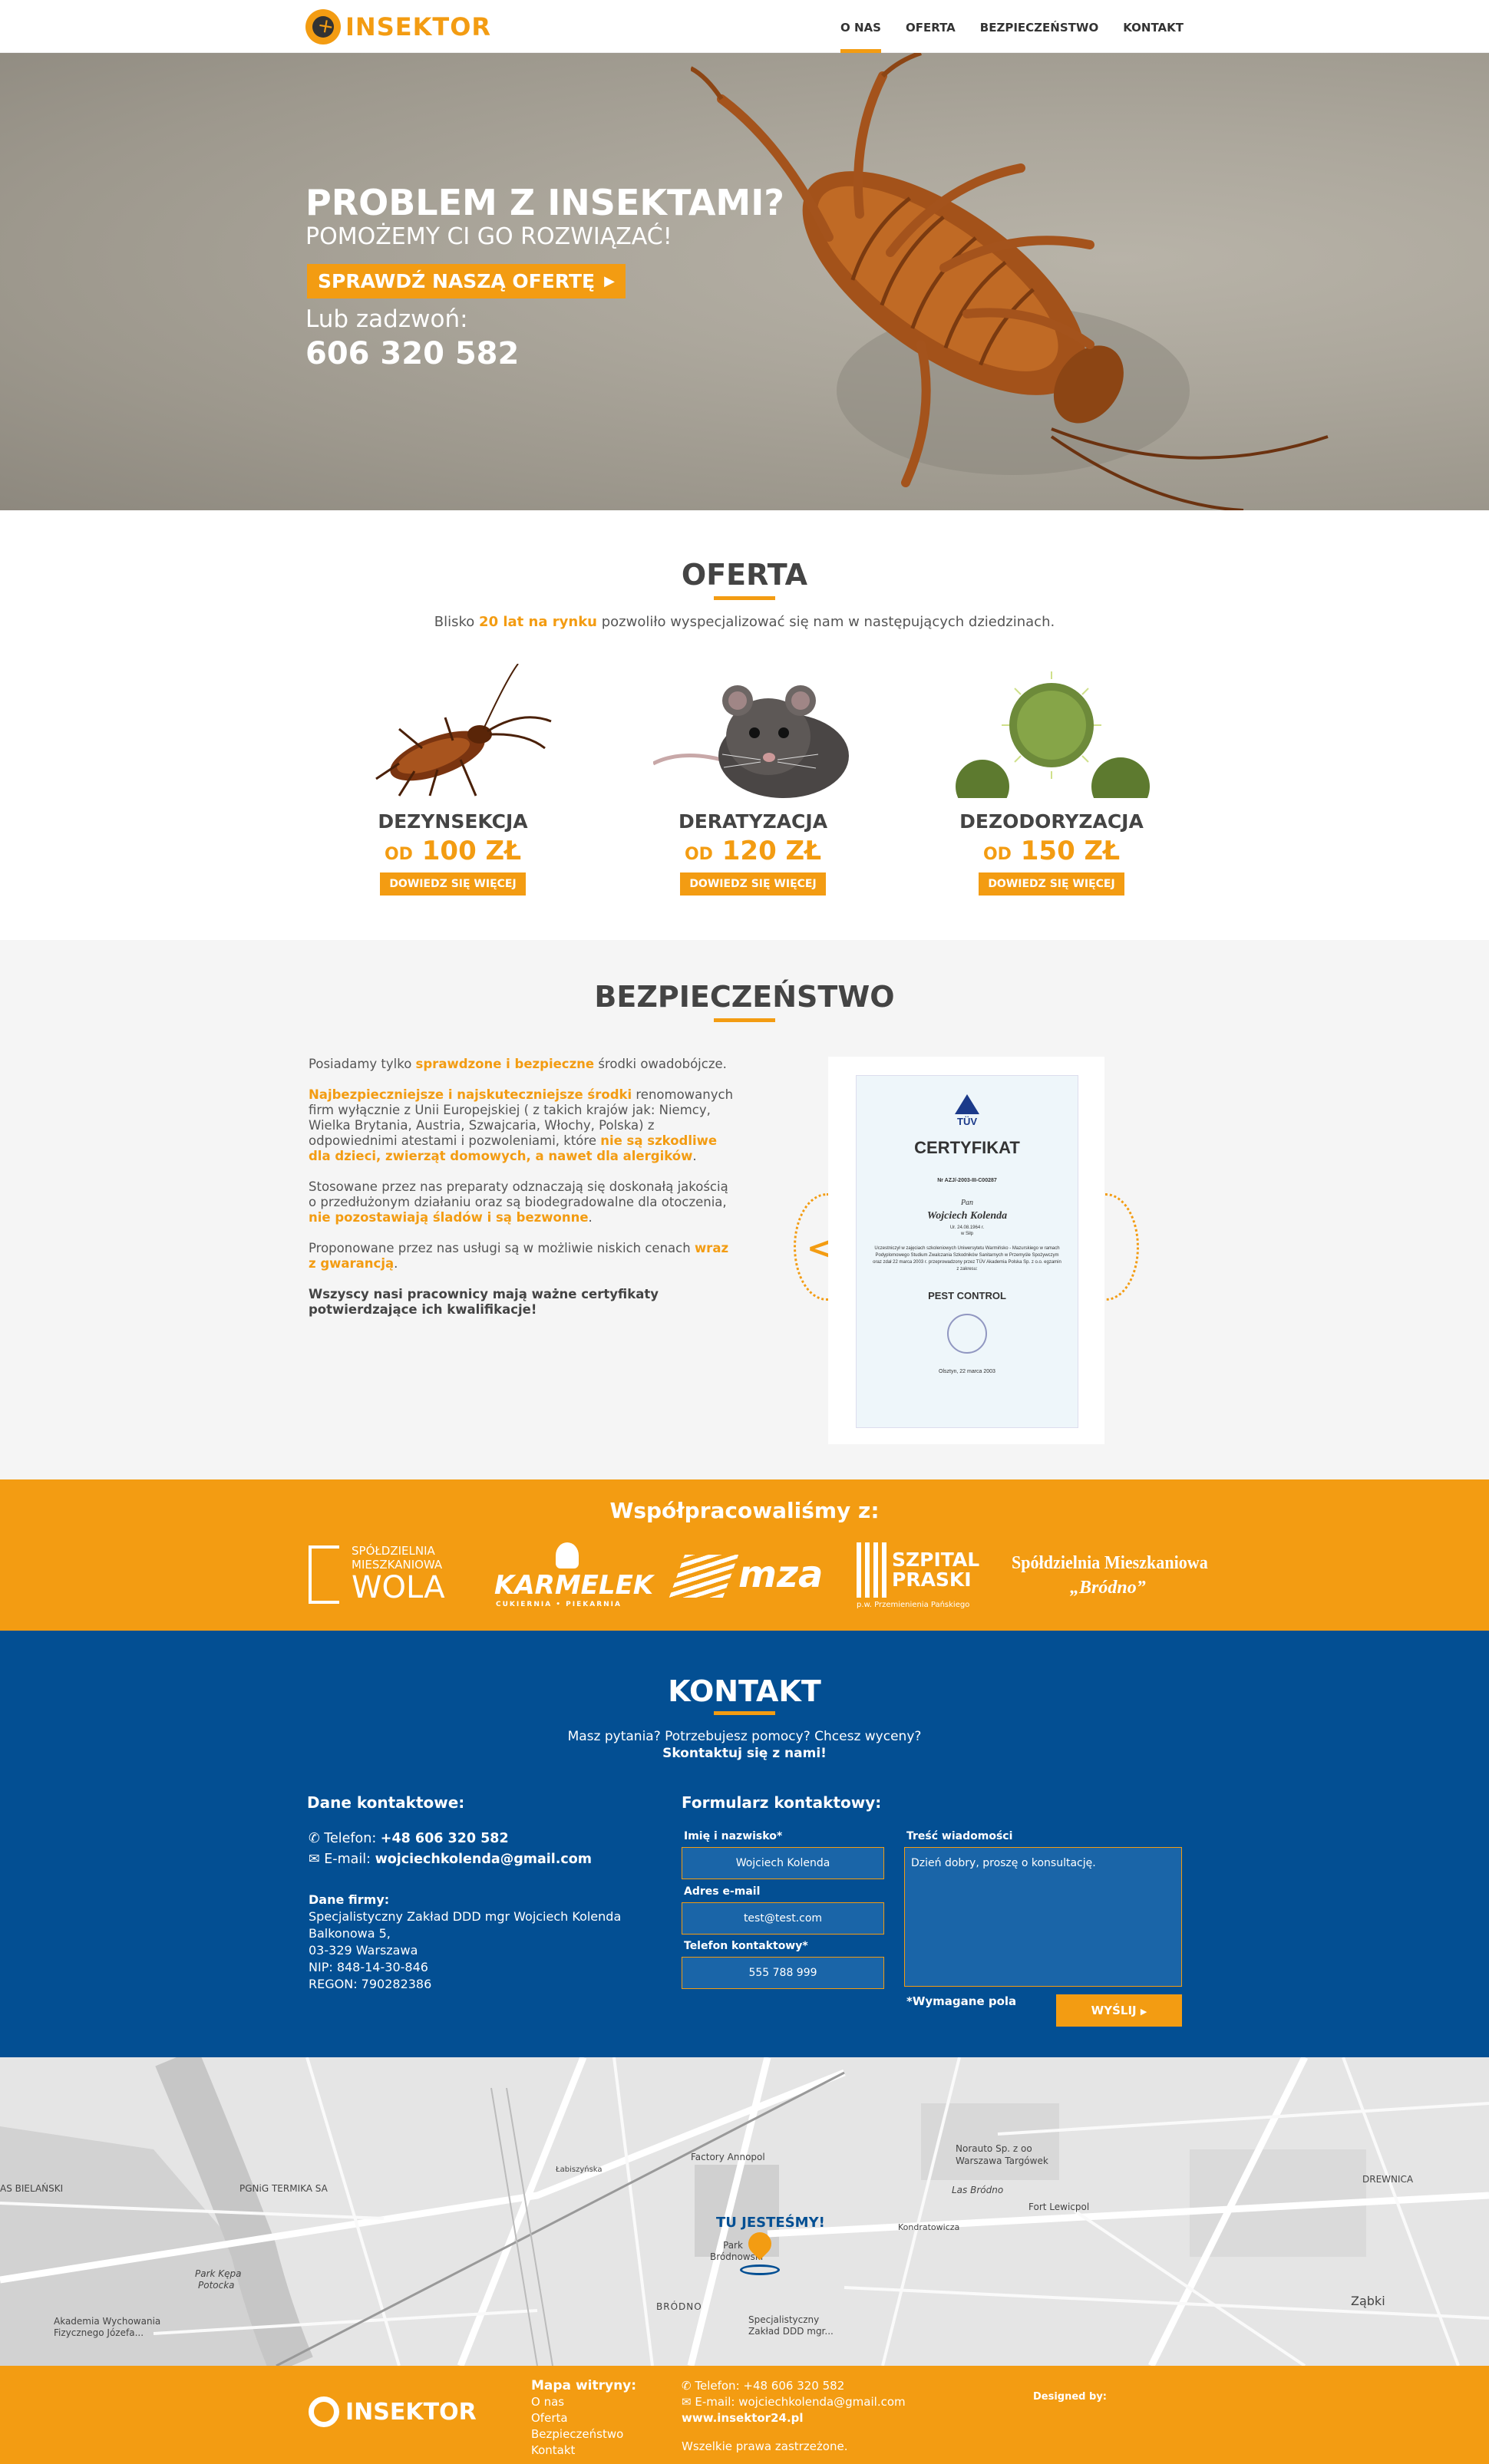  Describe the element at coordinates (584, 2451) in the screenshot. I see `footer-link-kontakt: Kontakt` at that location.